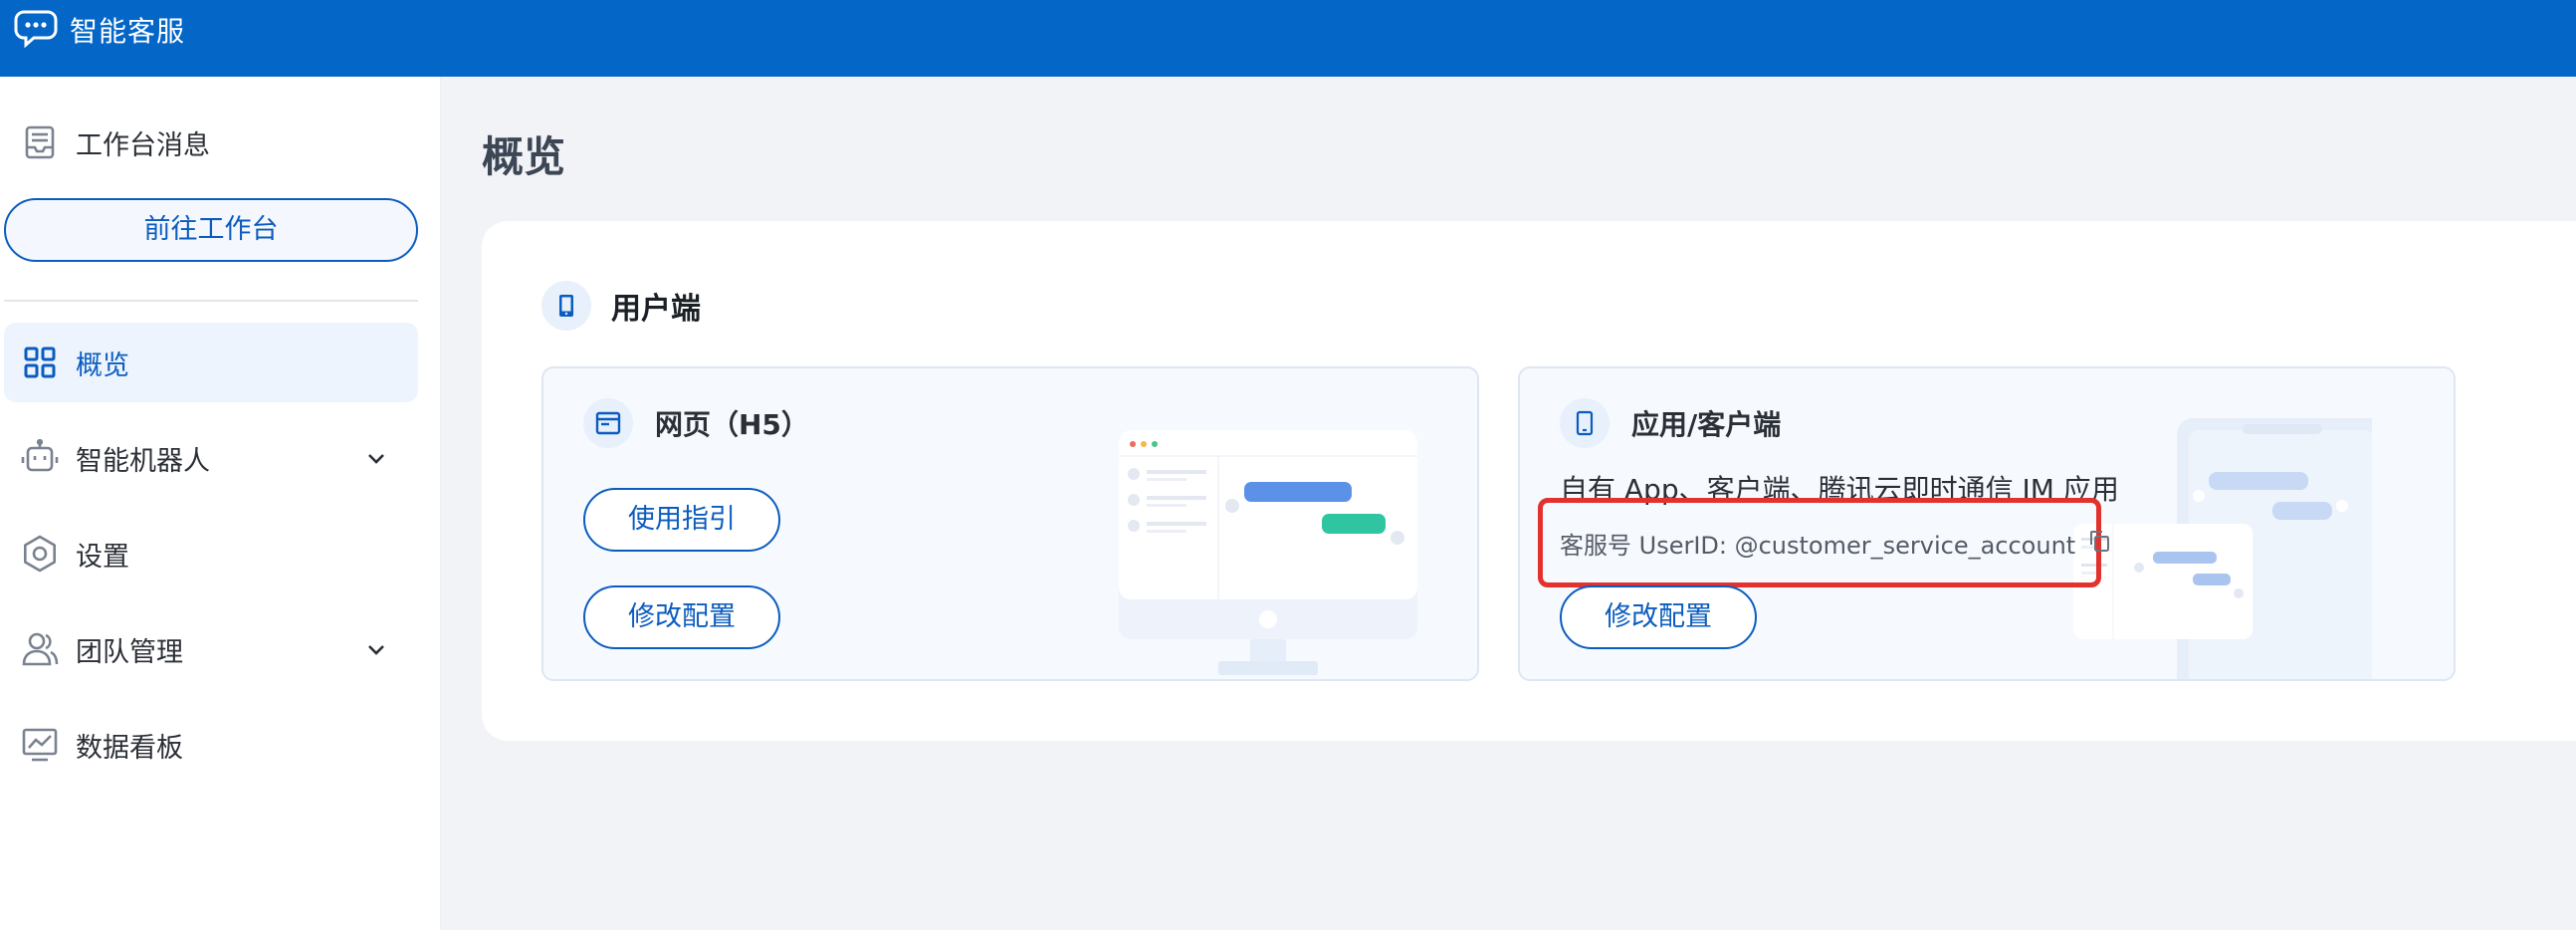 Image resolution: width=2576 pixels, height=930 pixels. What do you see at coordinates (1288, 39) in the screenshot?
I see `top-bar: 智能客服` at bounding box center [1288, 39].